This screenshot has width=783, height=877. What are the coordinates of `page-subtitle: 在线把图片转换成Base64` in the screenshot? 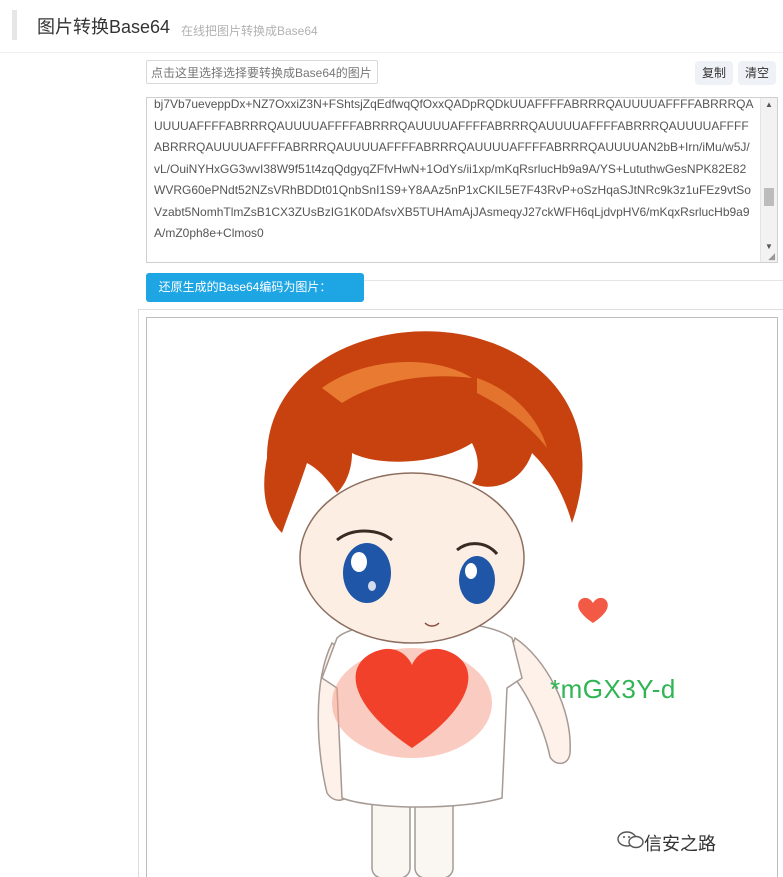 It's located at (249, 31).